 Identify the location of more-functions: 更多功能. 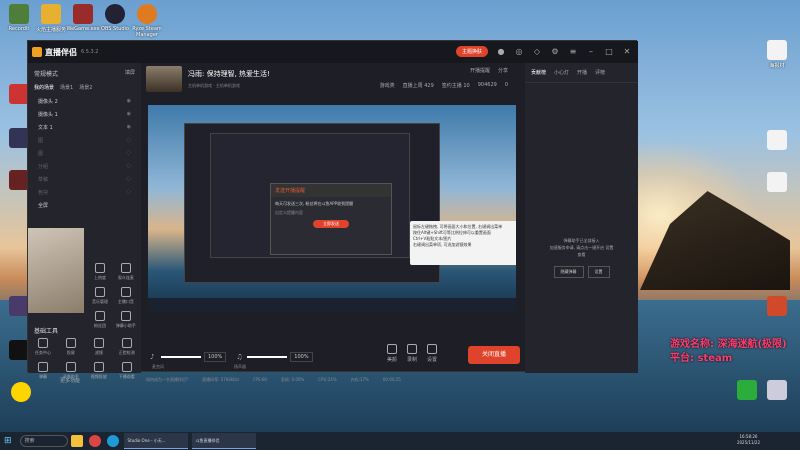
(70, 380).